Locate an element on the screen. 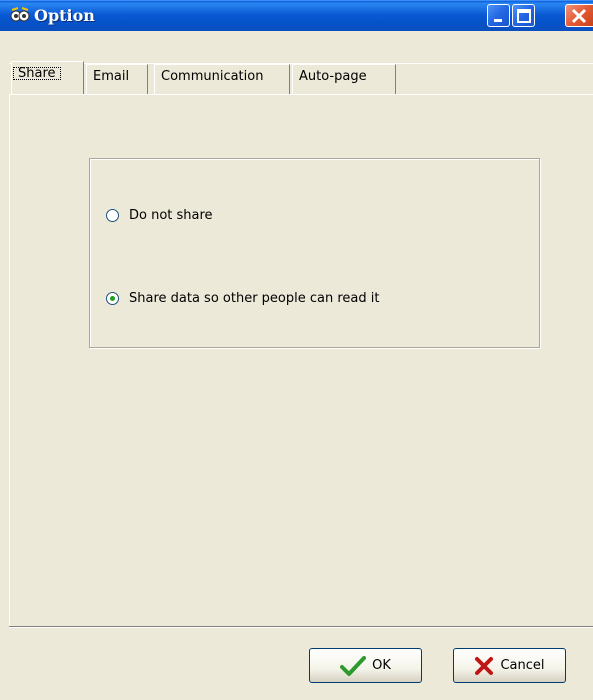 This screenshot has height=700, width=593. radio-label: Do not share is located at coordinates (171, 215).